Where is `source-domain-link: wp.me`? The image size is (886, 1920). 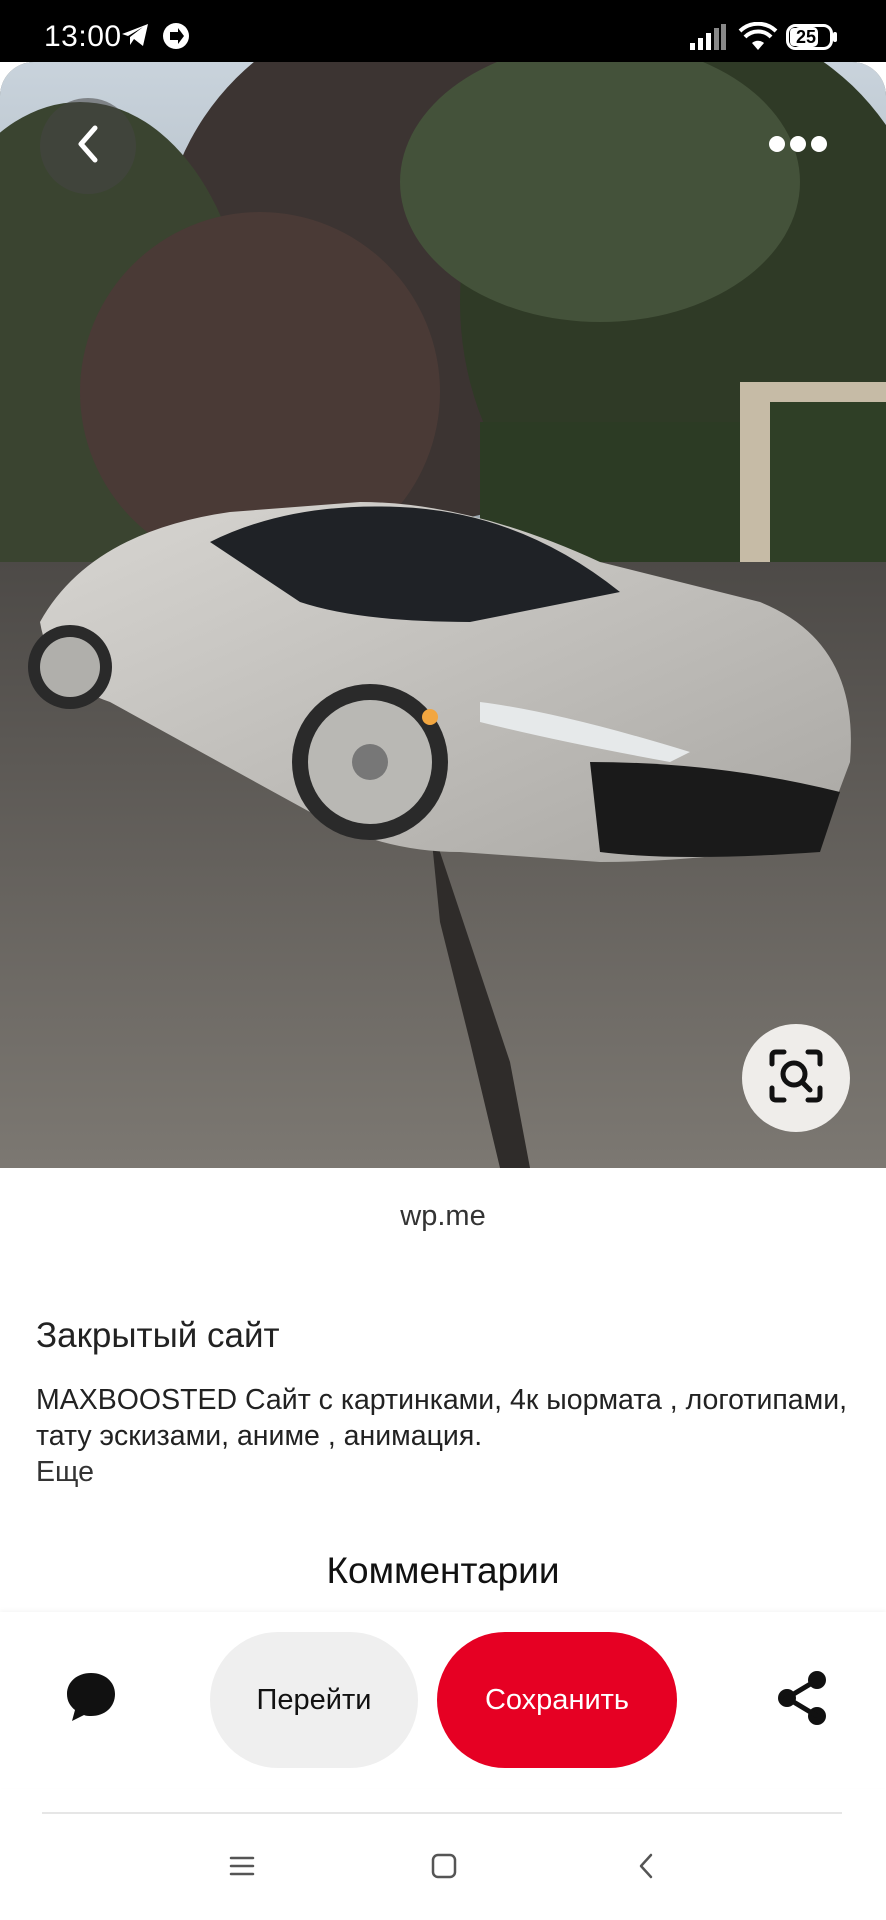 source-domain-link: wp.me is located at coordinates (443, 1216).